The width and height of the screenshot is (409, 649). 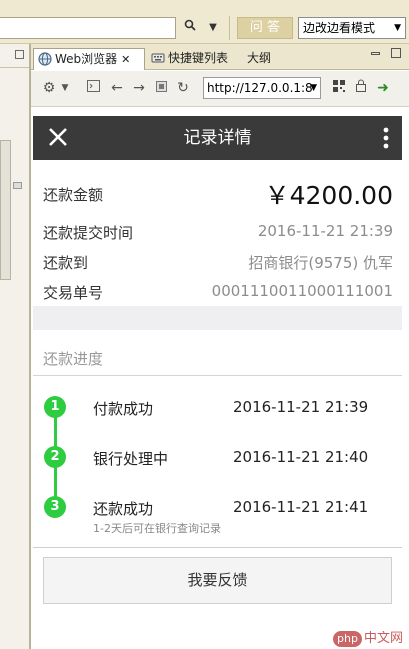 I want to click on info-row-submit-time: 还款提交时间 2016-11-21 21:39, so click(x=218, y=233).